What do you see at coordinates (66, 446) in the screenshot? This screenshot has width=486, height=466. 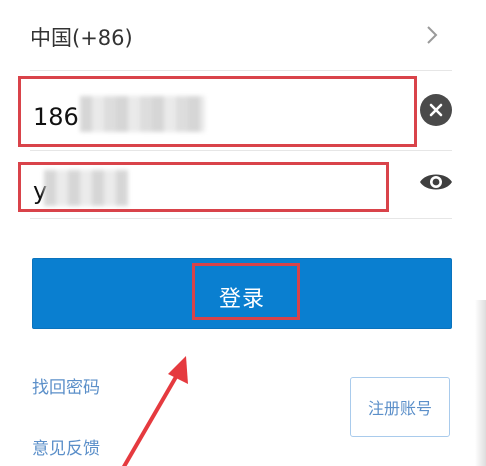 I see `feedback-link: 意见反馈` at bounding box center [66, 446].